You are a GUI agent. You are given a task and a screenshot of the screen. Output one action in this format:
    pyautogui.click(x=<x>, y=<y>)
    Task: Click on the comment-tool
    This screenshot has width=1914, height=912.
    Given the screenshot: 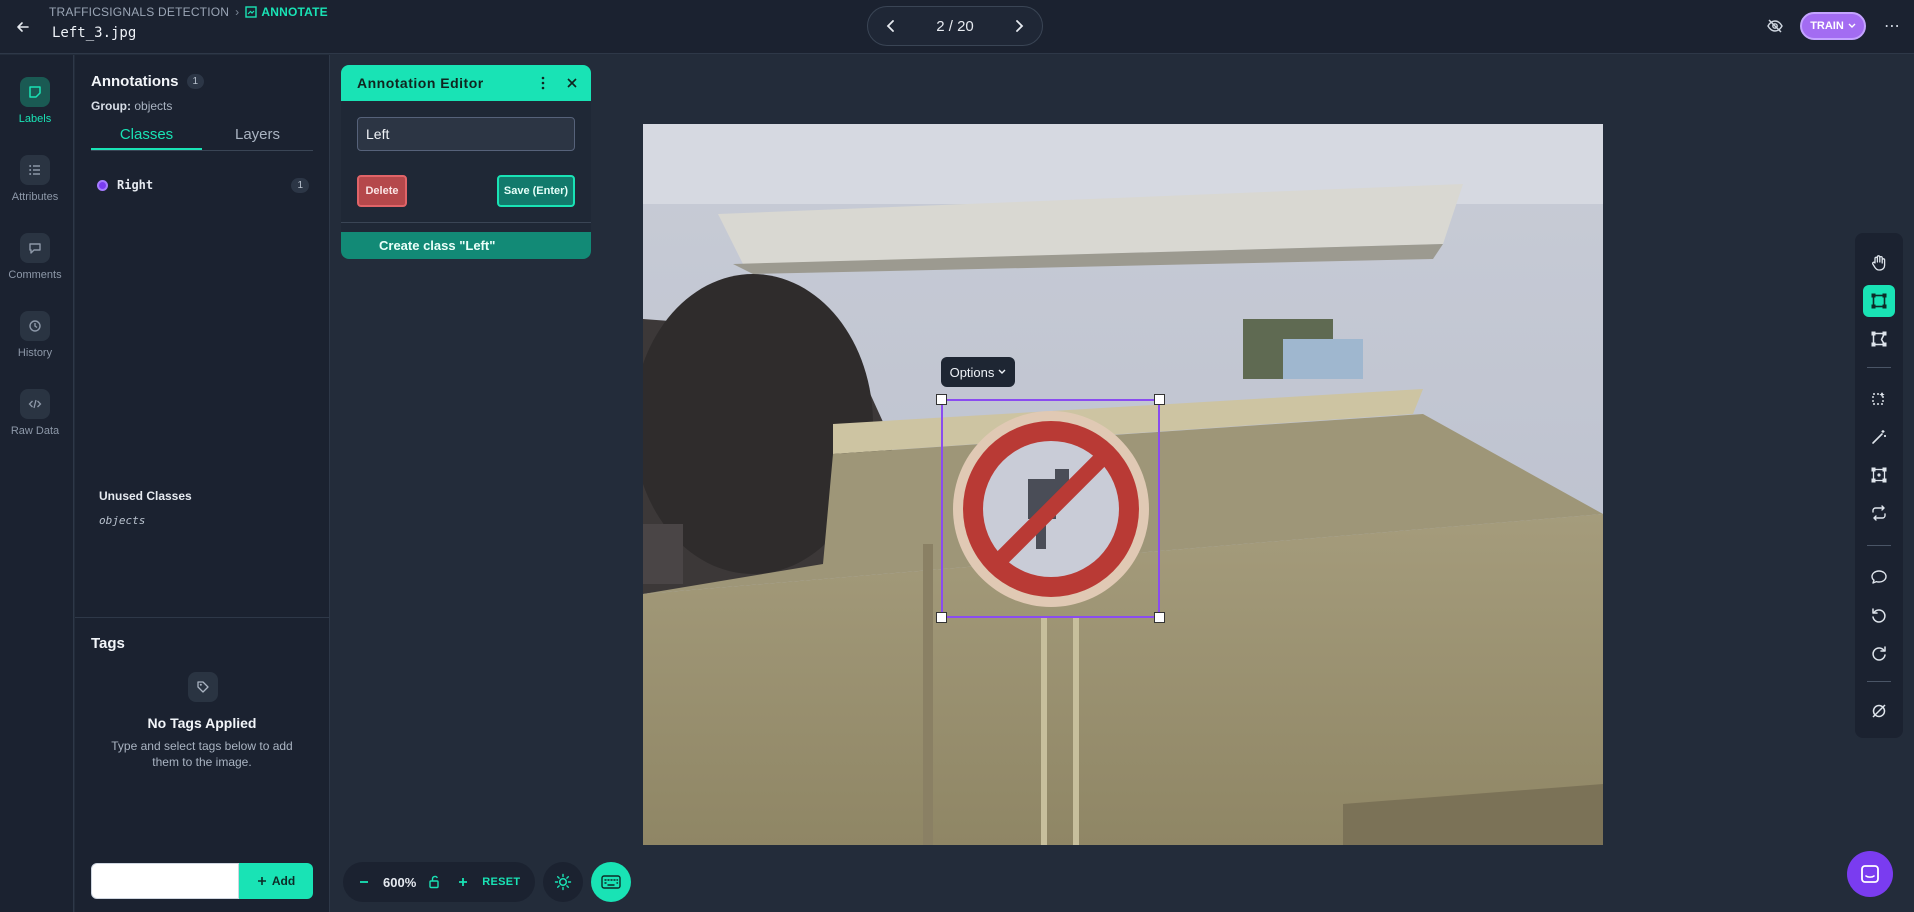 What is the action you would take?
    pyautogui.click(x=1879, y=577)
    